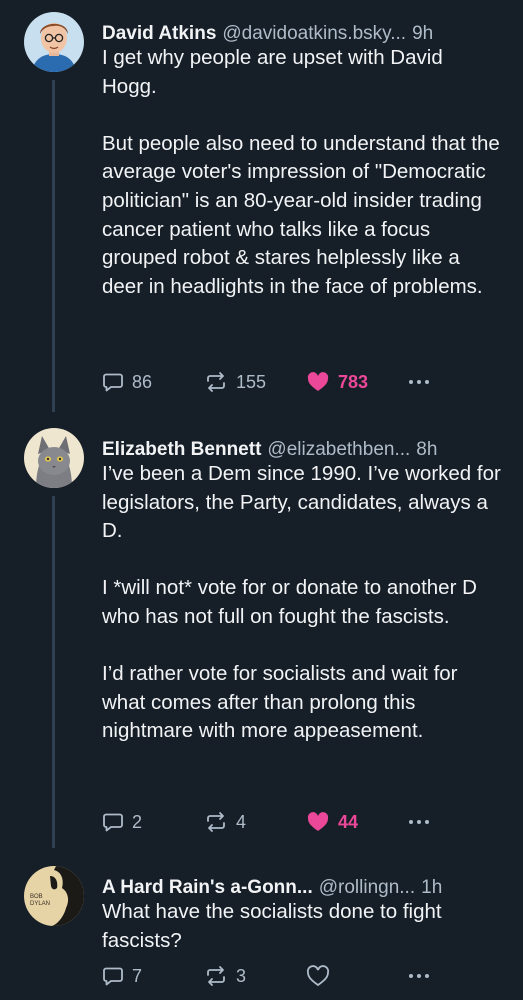 The height and width of the screenshot is (1000, 523). I want to click on repost-button: 155, so click(235, 382).